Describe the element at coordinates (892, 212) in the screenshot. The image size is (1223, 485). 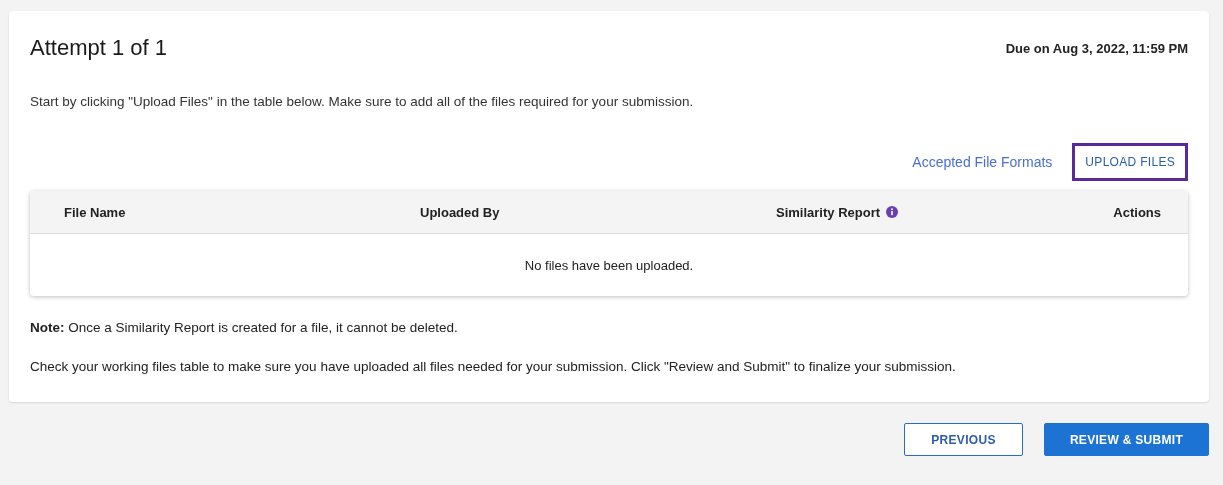
I see `info-icon` at that location.